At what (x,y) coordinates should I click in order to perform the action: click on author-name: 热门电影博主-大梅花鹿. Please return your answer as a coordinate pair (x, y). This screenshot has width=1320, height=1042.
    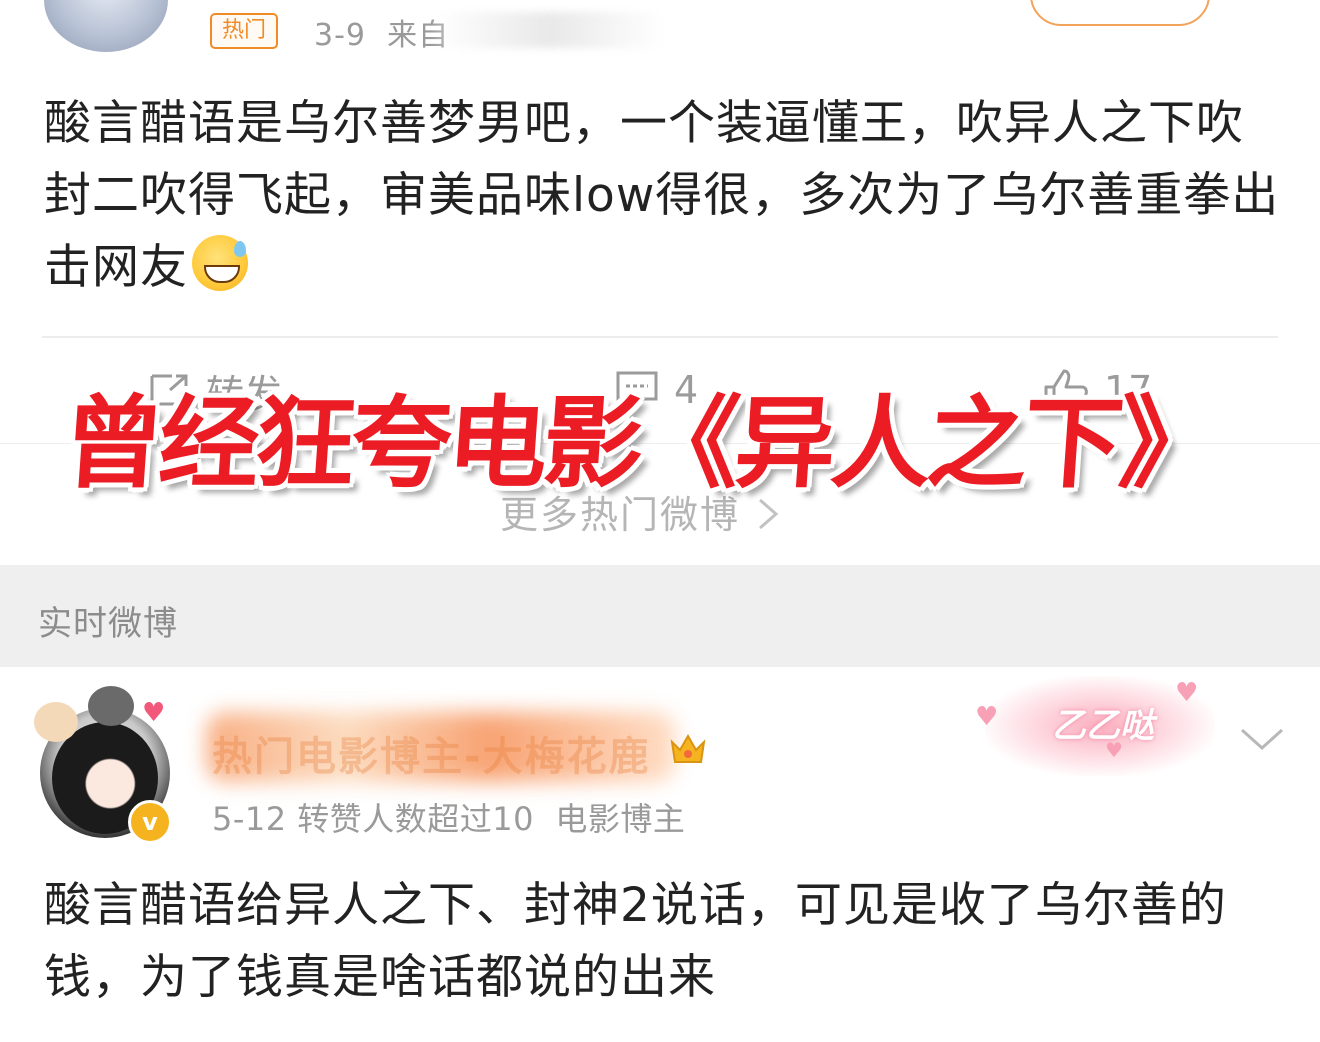
    Looking at the image, I should click on (431, 753).